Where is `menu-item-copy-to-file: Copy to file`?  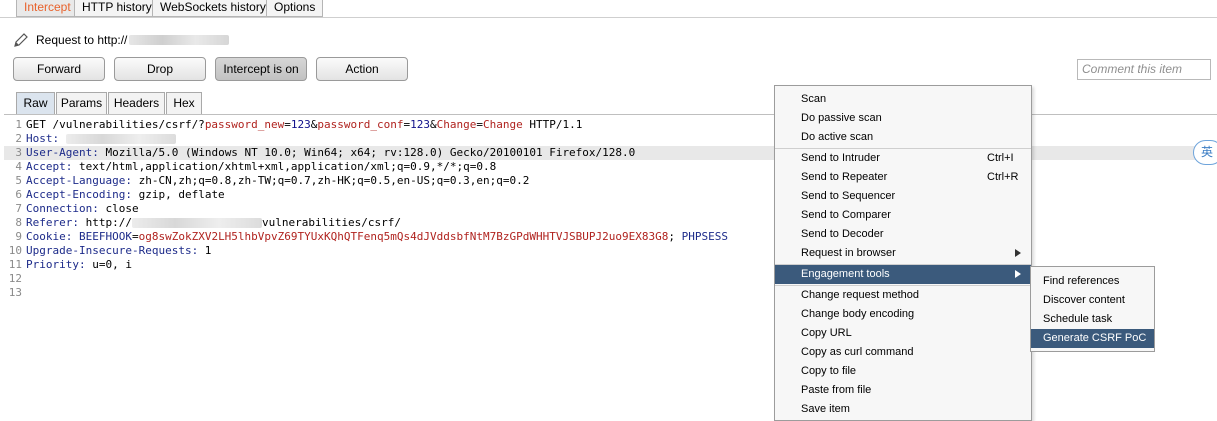
menu-item-copy-to-file: Copy to file is located at coordinates (903, 371).